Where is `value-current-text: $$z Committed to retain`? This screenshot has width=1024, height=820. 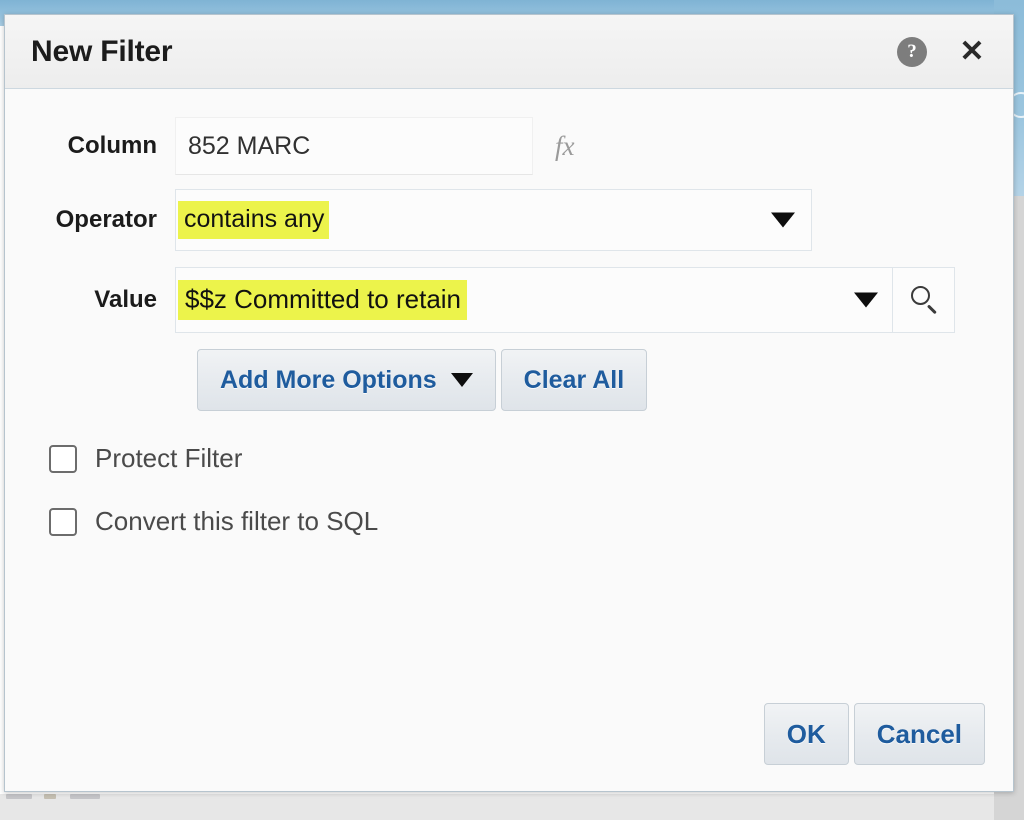 value-current-text: $$z Committed to retain is located at coordinates (323, 300).